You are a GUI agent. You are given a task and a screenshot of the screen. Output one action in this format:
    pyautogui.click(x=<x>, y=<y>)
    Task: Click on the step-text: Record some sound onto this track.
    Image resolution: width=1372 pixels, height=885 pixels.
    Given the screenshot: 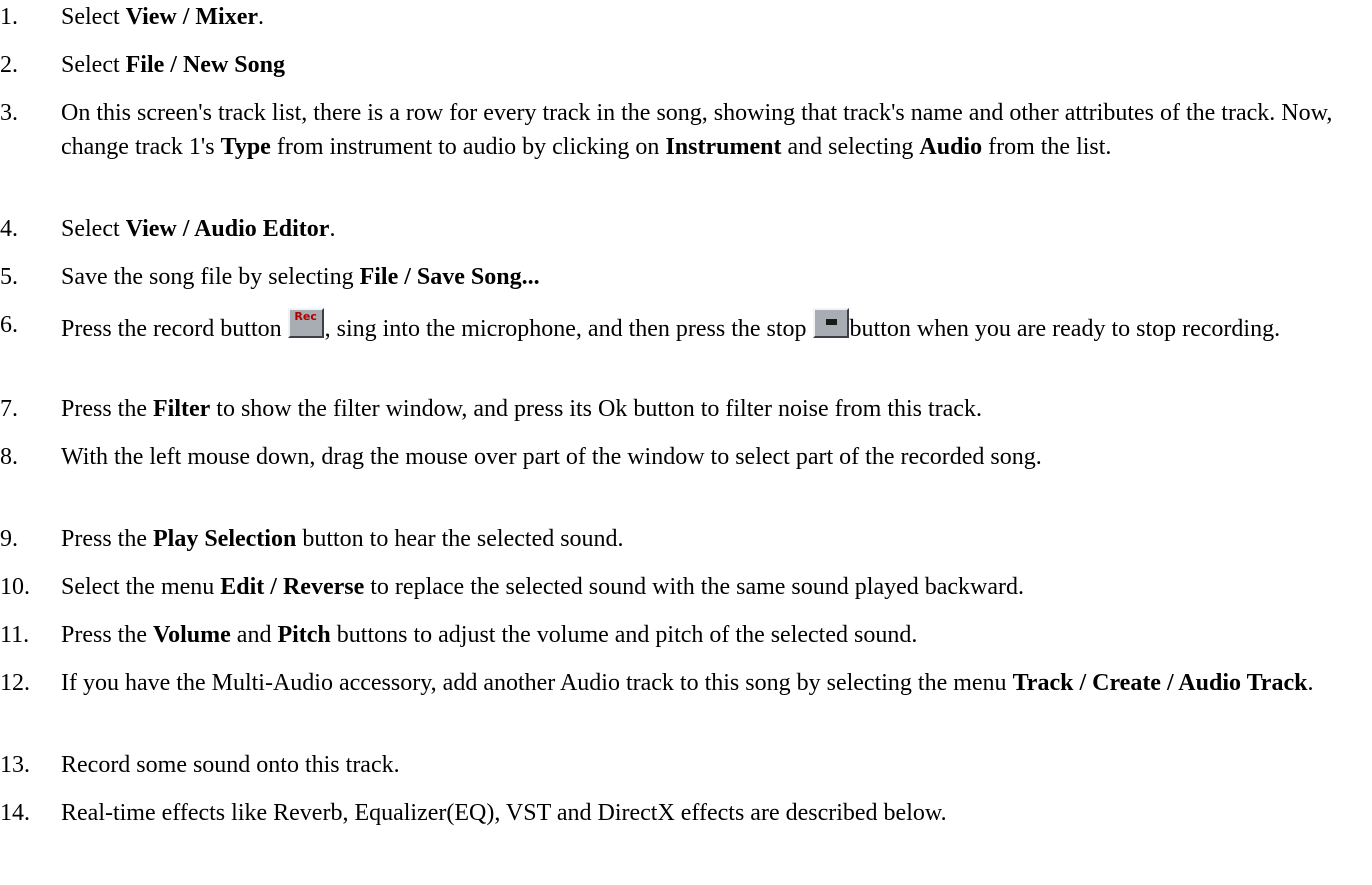 What is the action you would take?
    pyautogui.click(x=713, y=765)
    